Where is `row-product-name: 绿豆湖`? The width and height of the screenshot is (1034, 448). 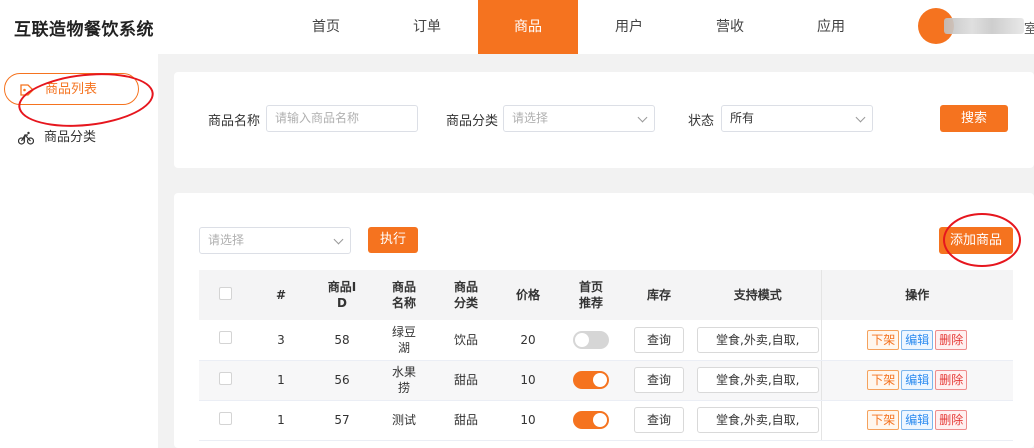 row-product-name: 绿豆湖 is located at coordinates (404, 340).